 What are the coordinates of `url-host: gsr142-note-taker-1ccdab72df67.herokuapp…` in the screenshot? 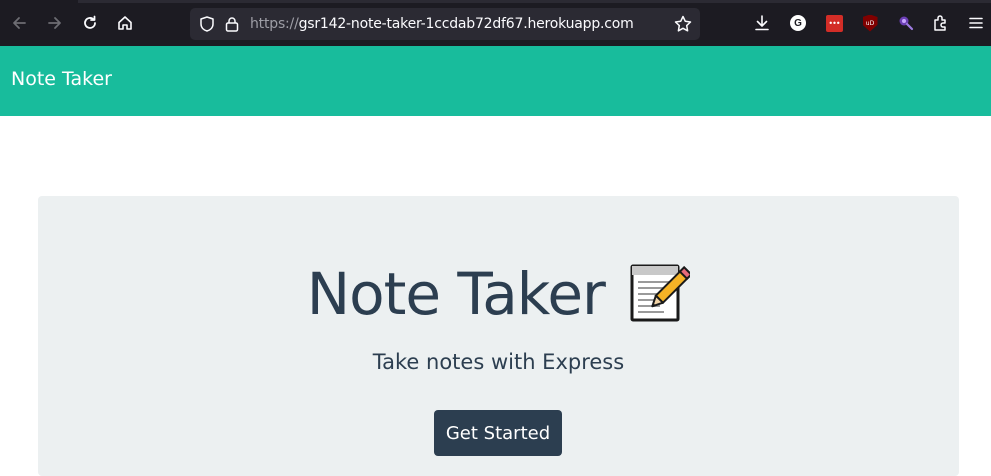 It's located at (466, 24).